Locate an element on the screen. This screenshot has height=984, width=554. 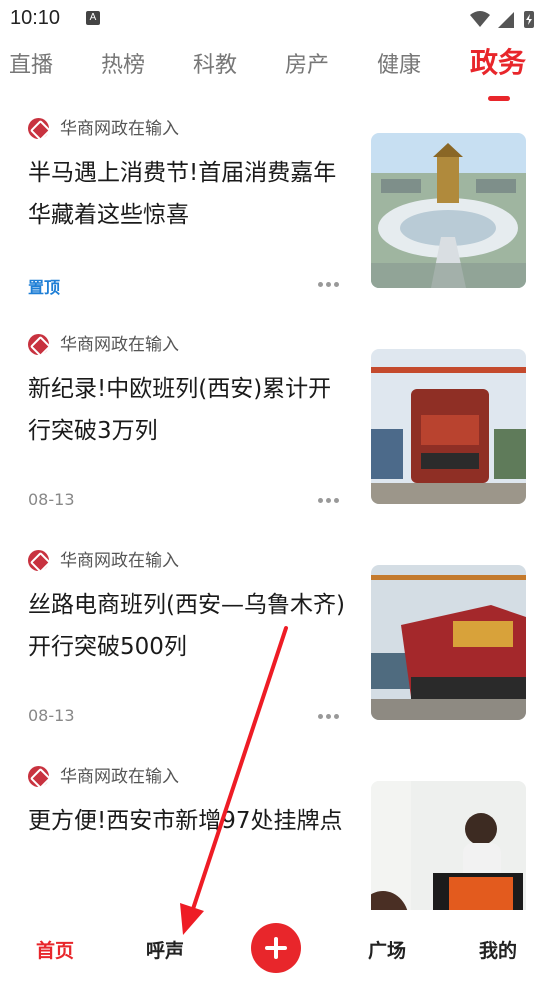
wifi-icon is located at coordinates (480, 19).